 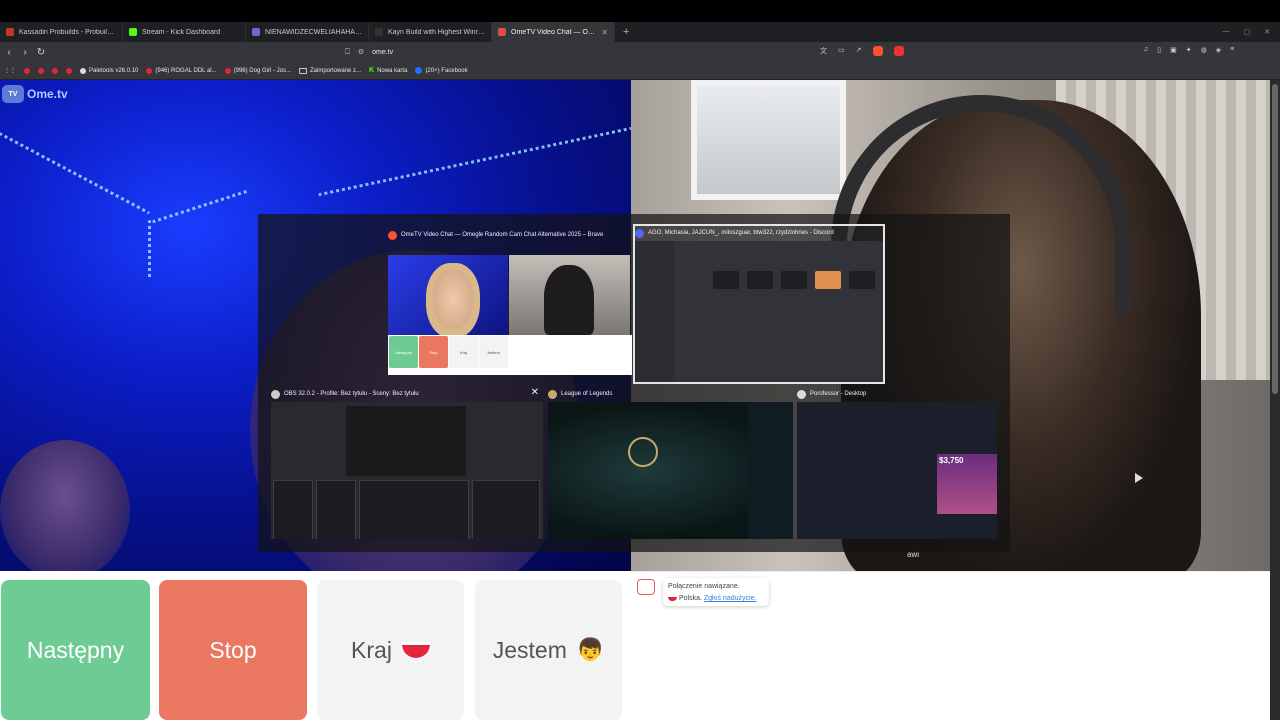 What do you see at coordinates (1226, 32) in the screenshot?
I see `minimize-icon: —` at bounding box center [1226, 32].